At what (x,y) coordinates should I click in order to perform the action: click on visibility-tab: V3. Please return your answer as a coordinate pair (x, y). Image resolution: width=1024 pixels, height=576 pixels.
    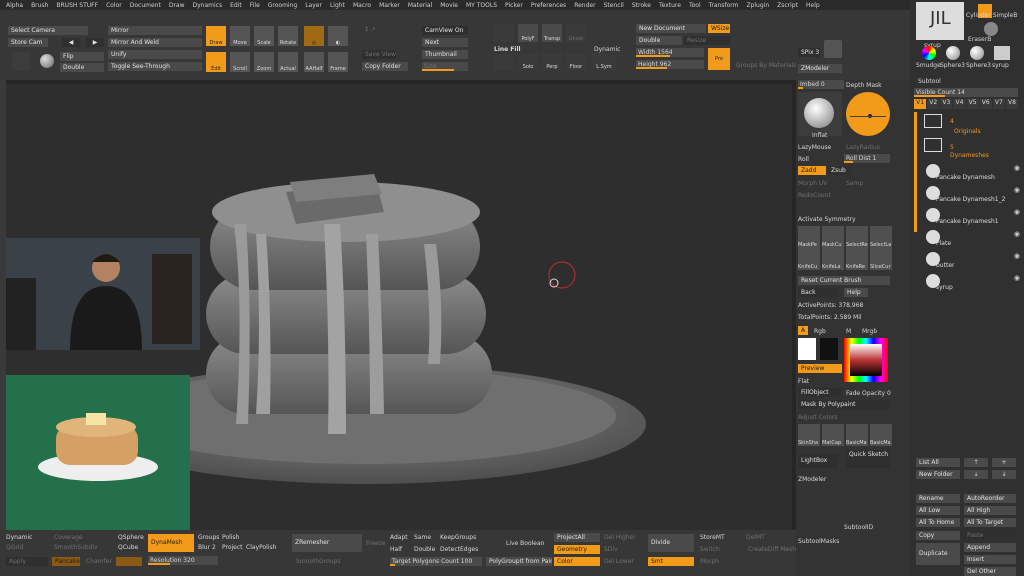
    Looking at the image, I should click on (946, 104).